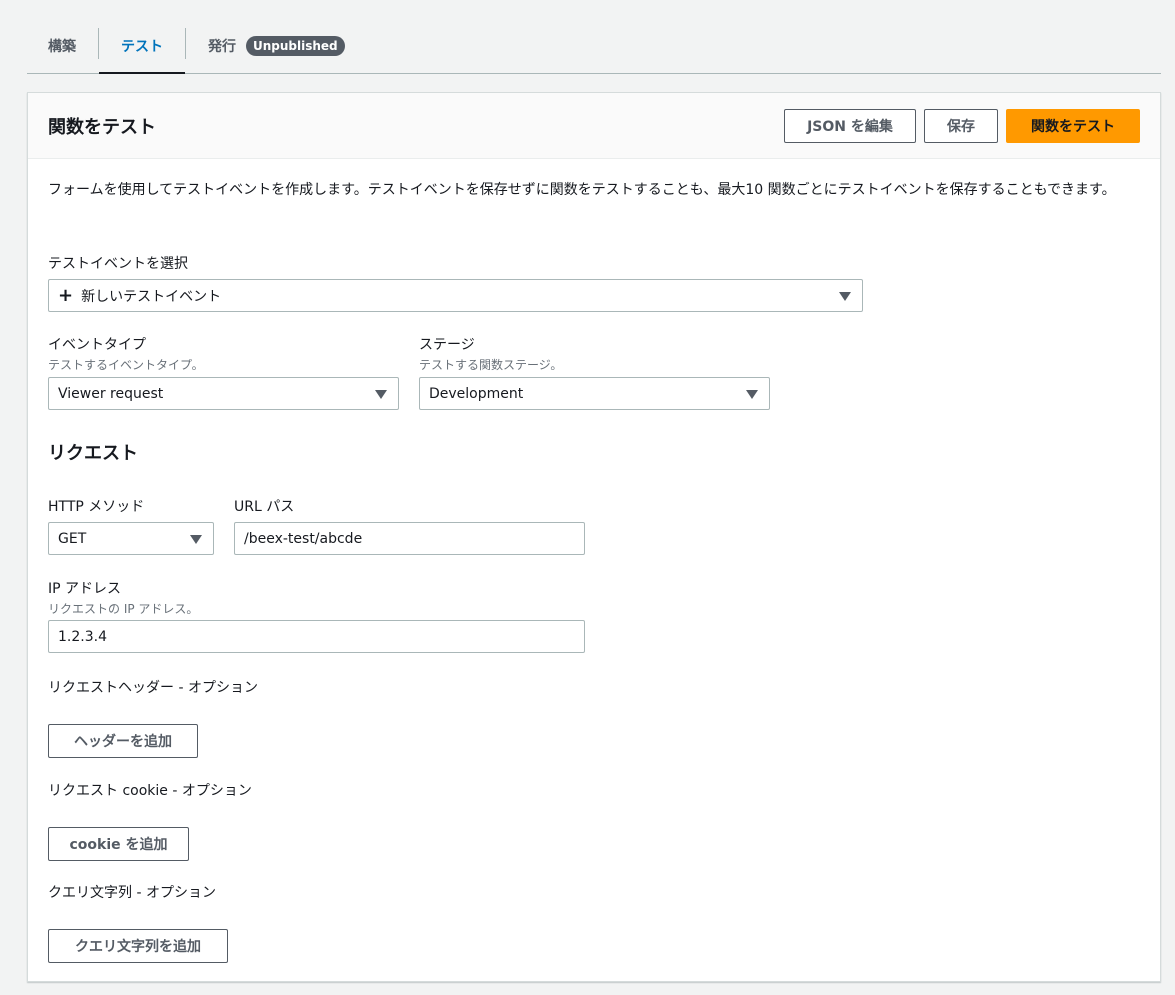 The height and width of the screenshot is (995, 1175). I want to click on ip-address-input: 1.2.3.4, so click(316, 636).